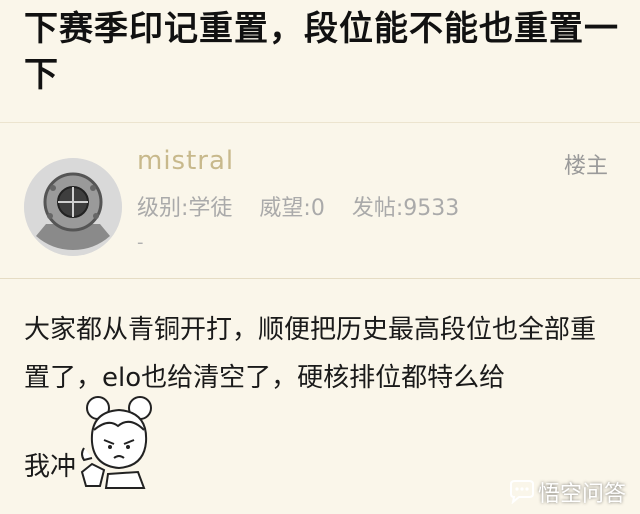 The image size is (640, 514). I want to click on chat-bubble-icon, so click(522, 492).